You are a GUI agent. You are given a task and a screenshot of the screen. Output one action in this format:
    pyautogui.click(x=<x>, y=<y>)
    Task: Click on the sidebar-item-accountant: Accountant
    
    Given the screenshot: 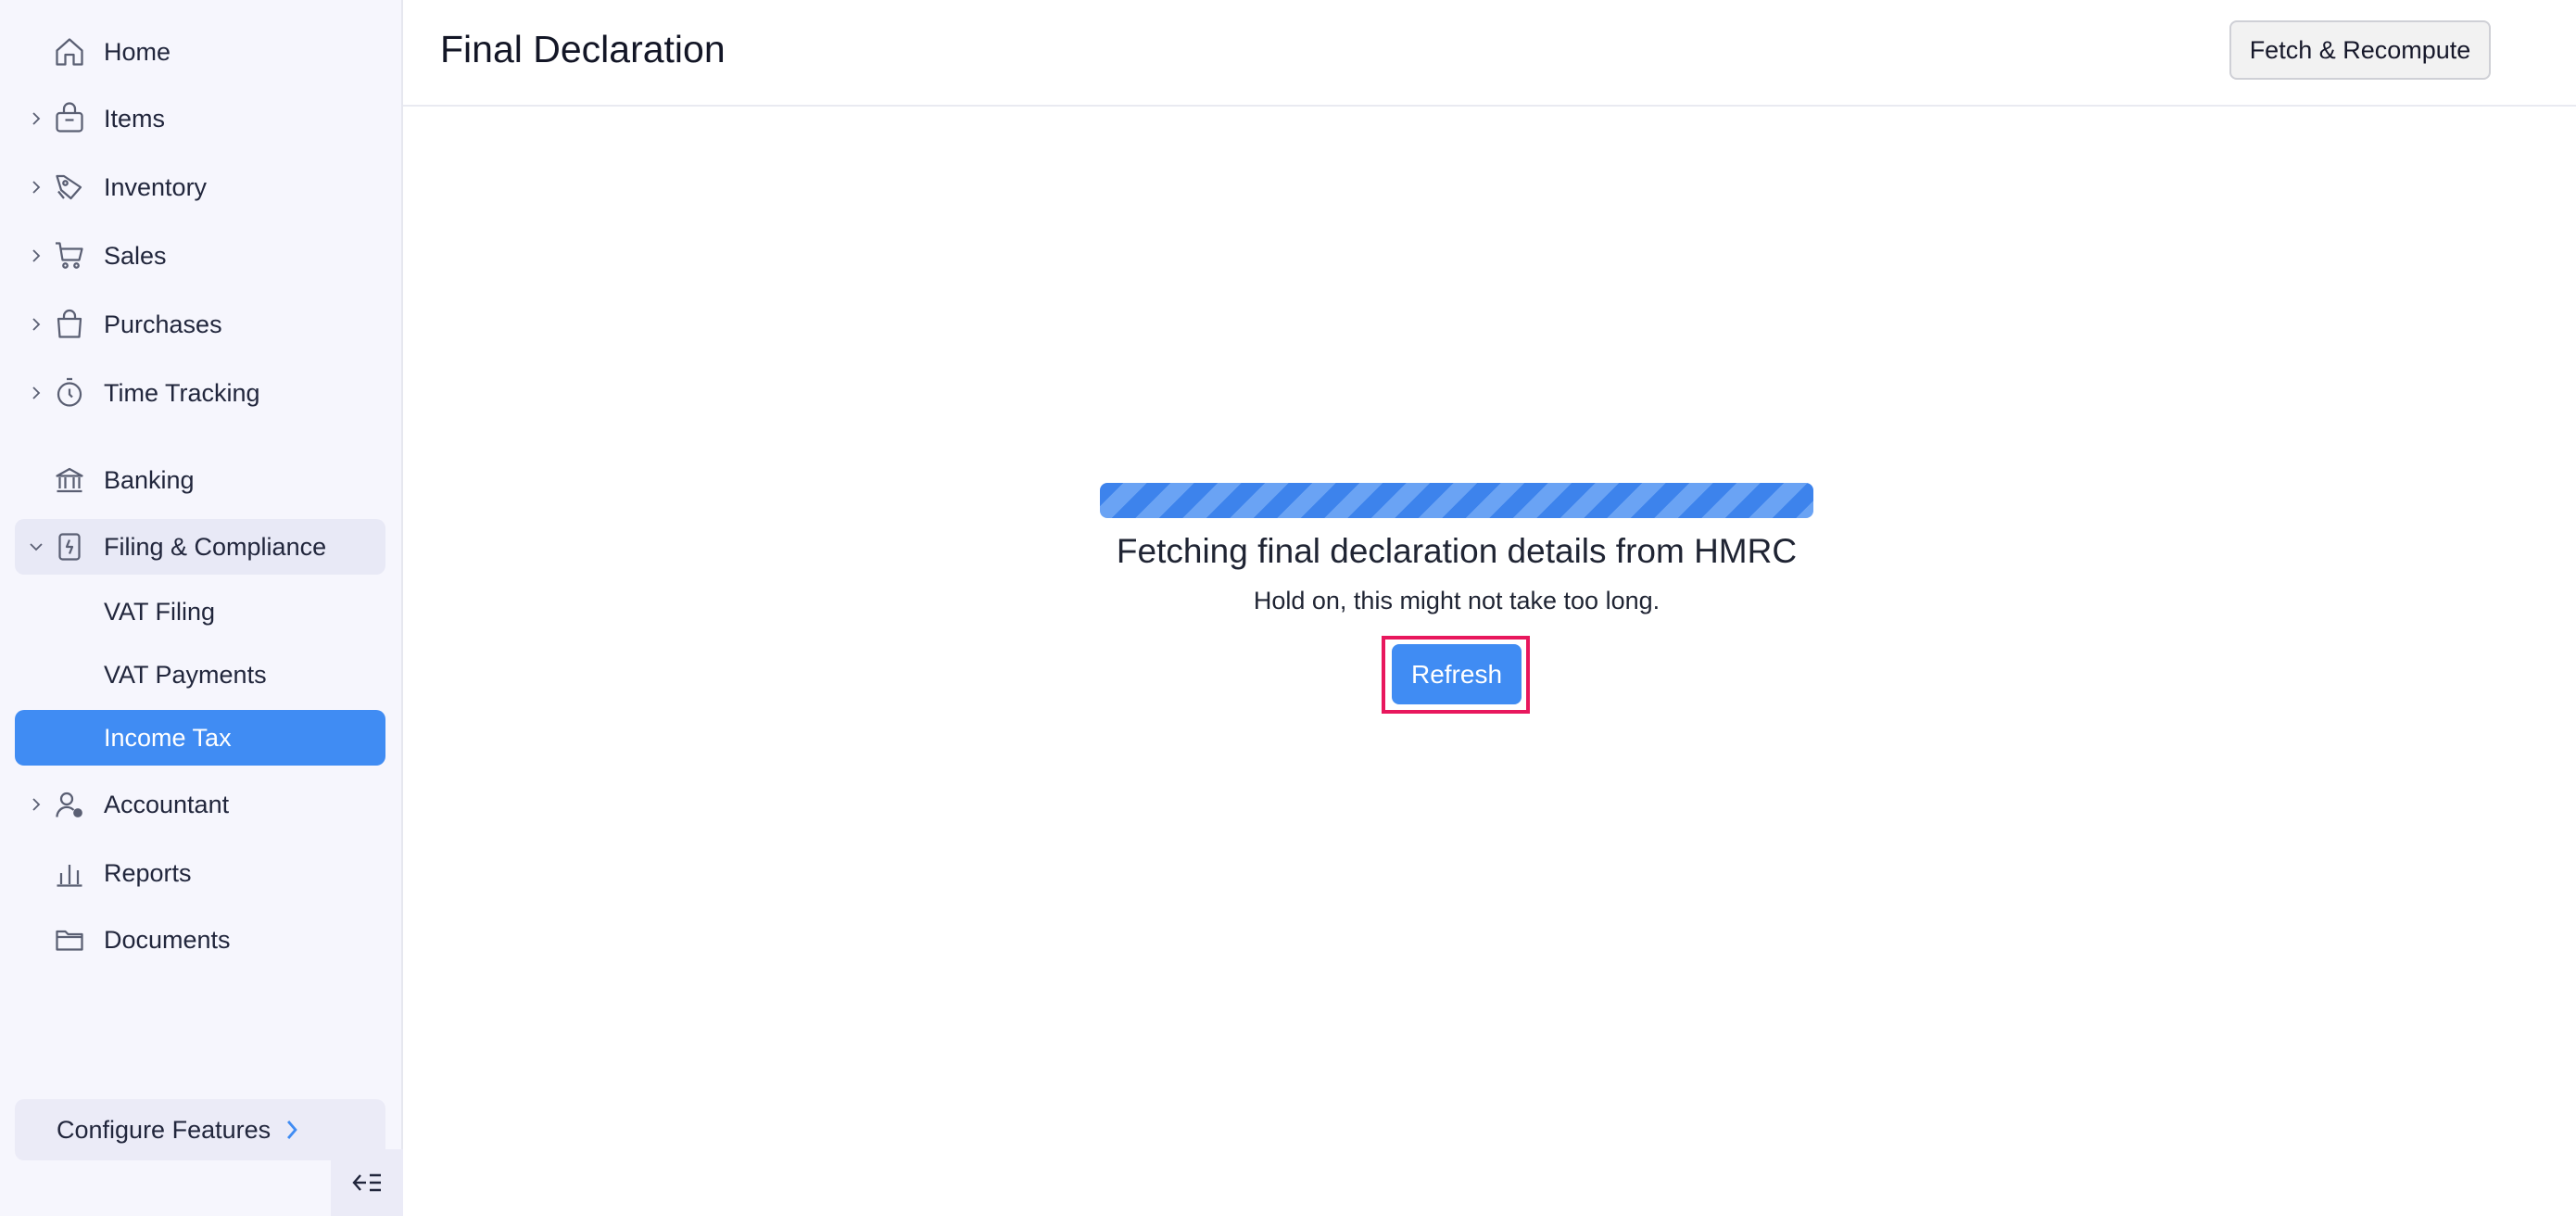 What is the action you would take?
    pyautogui.click(x=200, y=805)
    